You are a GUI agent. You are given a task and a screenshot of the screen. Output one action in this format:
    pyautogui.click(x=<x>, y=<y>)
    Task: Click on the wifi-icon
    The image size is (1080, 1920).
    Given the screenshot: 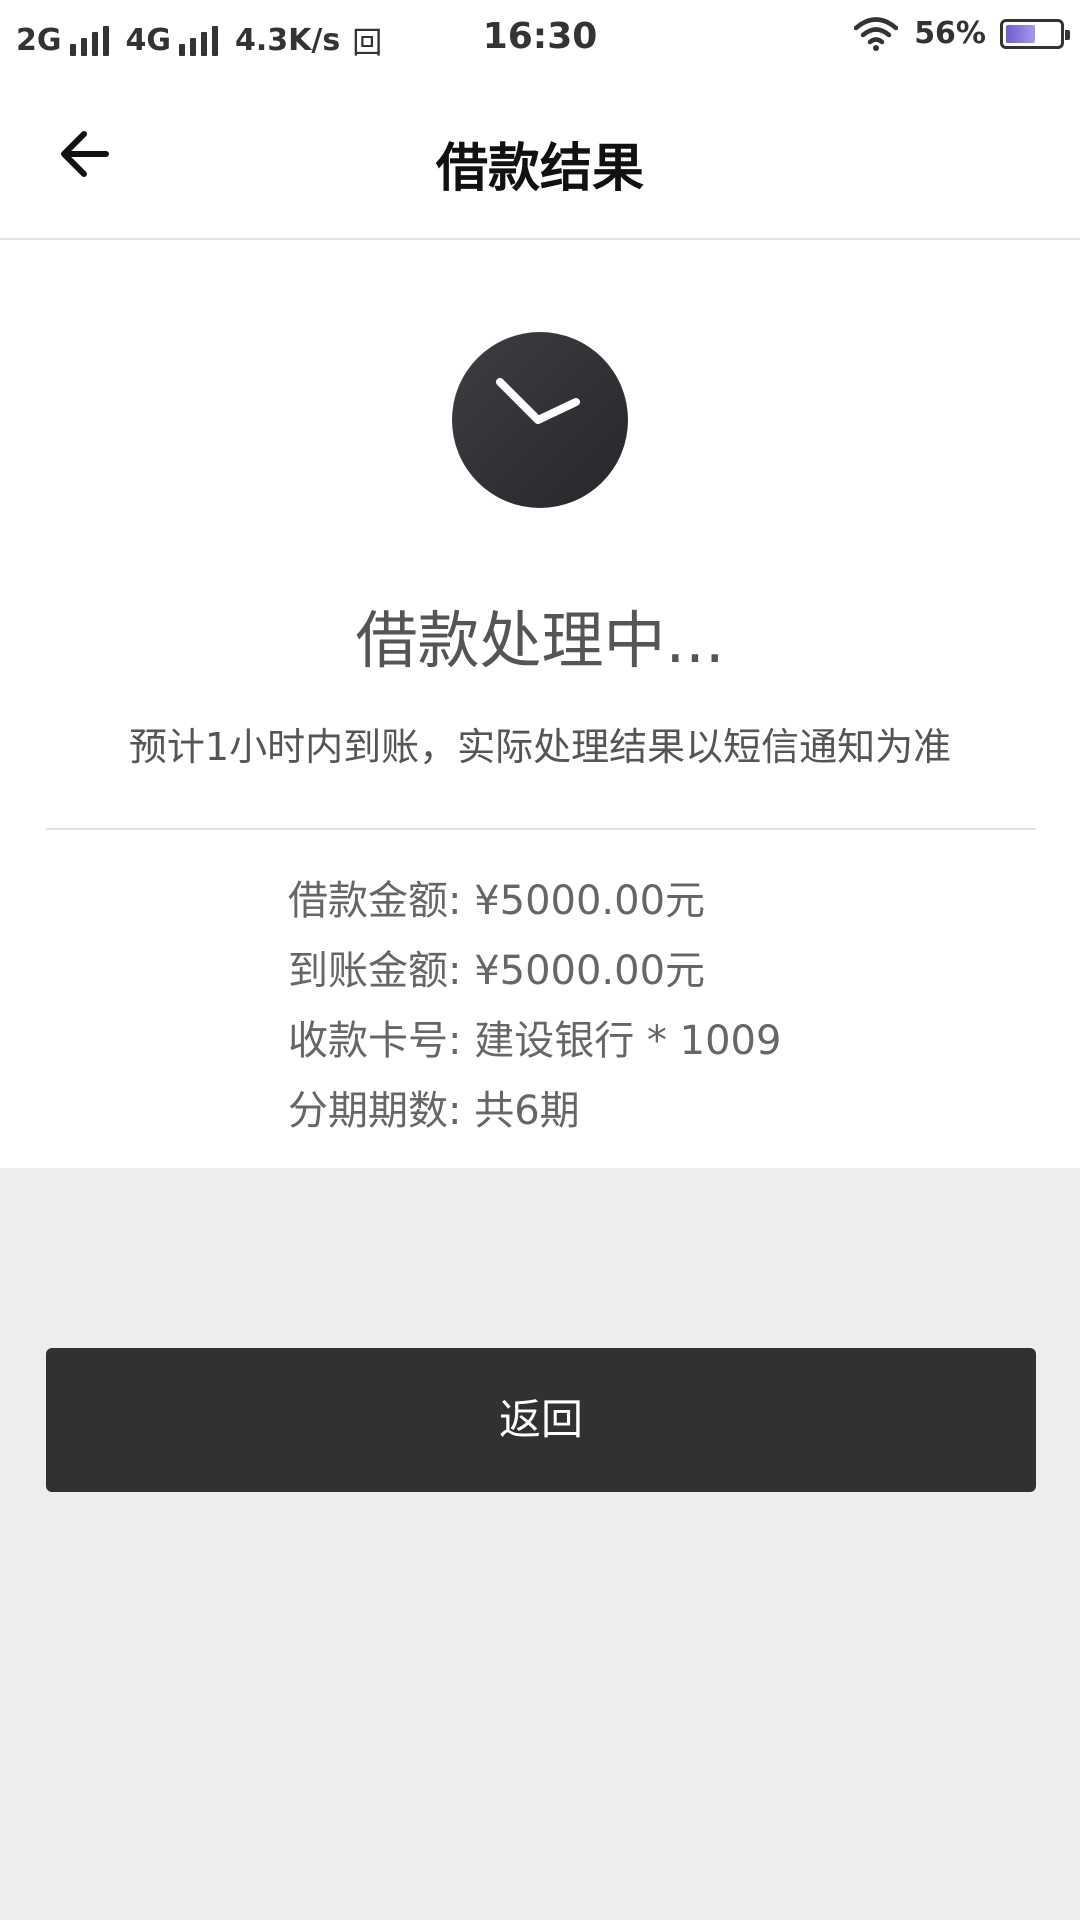 What is the action you would take?
    pyautogui.click(x=876, y=33)
    